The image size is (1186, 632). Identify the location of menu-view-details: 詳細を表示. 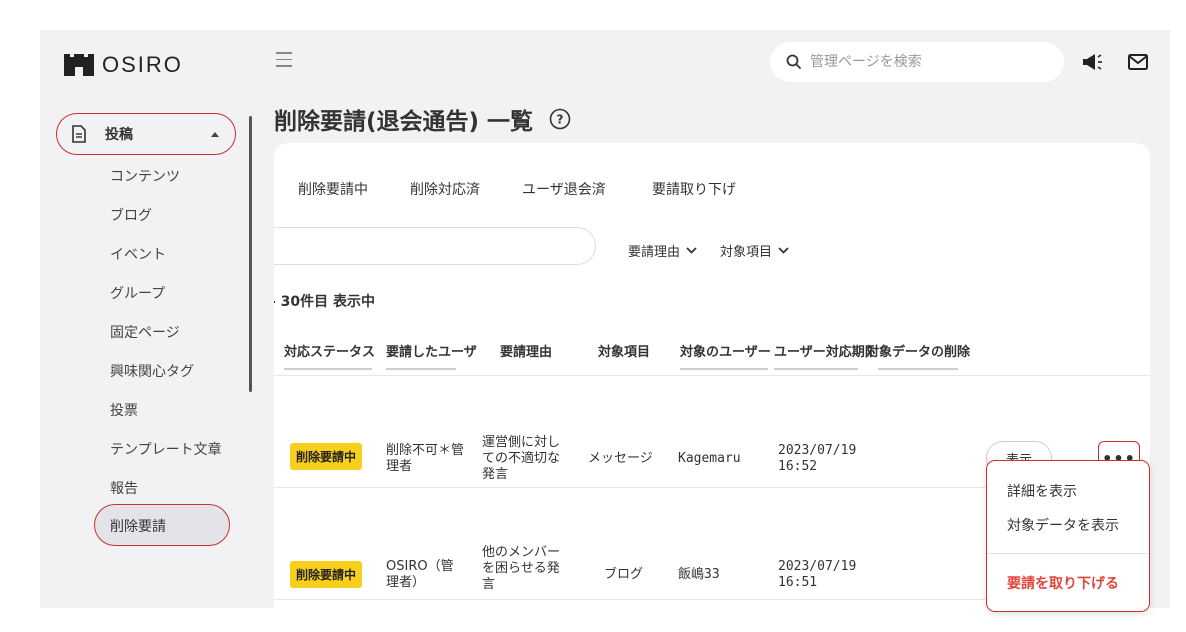
(1042, 491).